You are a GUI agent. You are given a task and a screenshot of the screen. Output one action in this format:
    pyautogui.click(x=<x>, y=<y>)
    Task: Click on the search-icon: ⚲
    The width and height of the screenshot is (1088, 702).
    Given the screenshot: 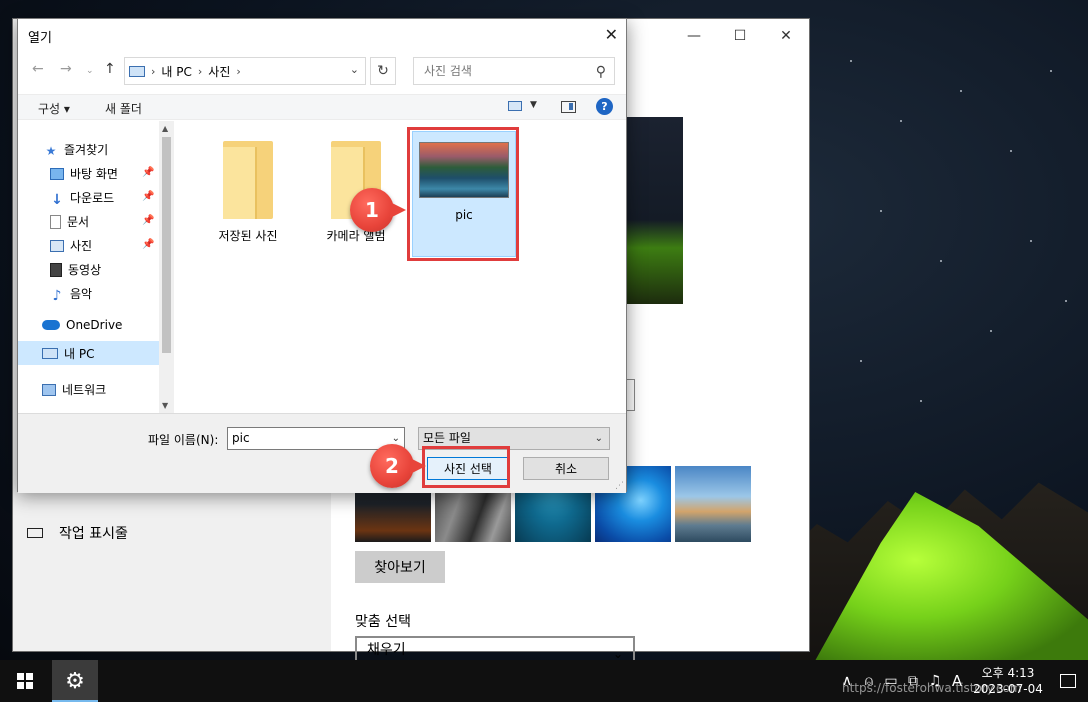 What is the action you would take?
    pyautogui.click(x=600, y=72)
    